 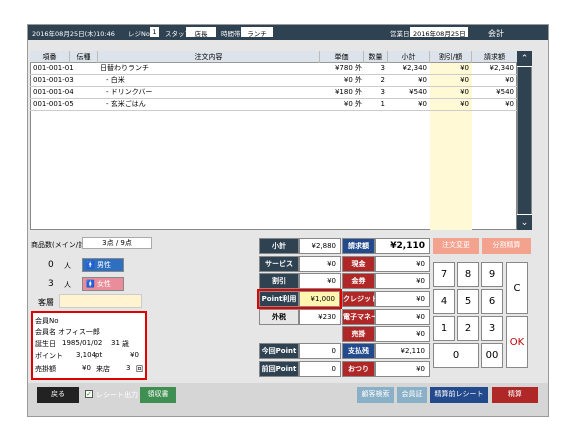 What do you see at coordinates (505, 92) in the screenshot?
I see `row-billed: ¥540` at bounding box center [505, 92].